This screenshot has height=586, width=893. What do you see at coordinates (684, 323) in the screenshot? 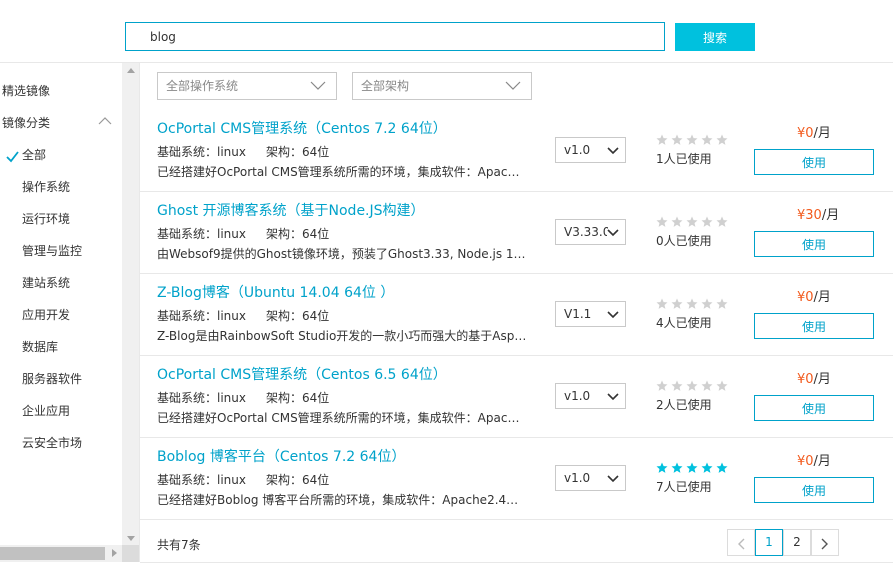
I see `usage-count: 4人已使用` at bounding box center [684, 323].